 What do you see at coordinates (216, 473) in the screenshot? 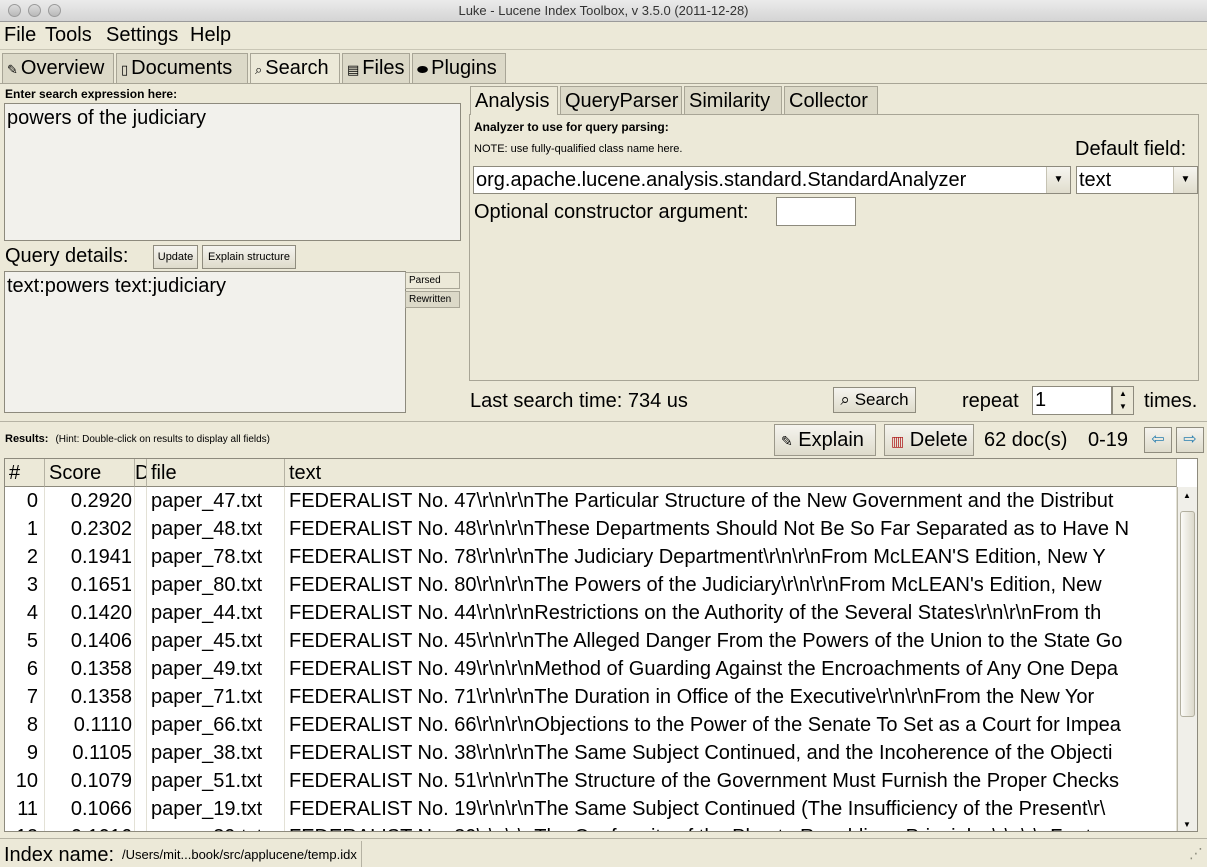
I see `column-header-file: file` at bounding box center [216, 473].